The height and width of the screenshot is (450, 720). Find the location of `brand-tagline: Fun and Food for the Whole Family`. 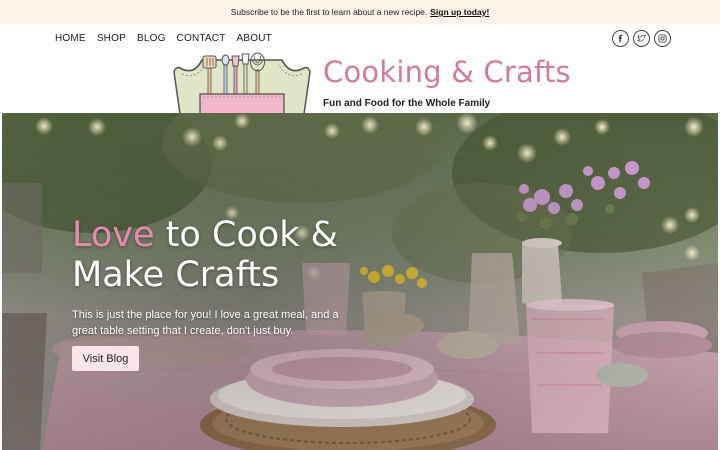

brand-tagline: Fun and Food for the Whole Family is located at coordinates (407, 103).